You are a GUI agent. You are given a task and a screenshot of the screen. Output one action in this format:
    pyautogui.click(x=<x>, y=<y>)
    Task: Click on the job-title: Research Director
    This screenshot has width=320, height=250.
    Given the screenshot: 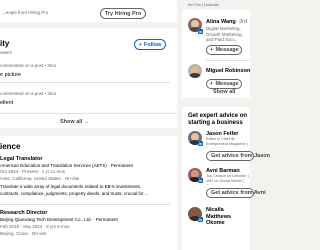 What is the action you would take?
    pyautogui.click(x=24, y=213)
    